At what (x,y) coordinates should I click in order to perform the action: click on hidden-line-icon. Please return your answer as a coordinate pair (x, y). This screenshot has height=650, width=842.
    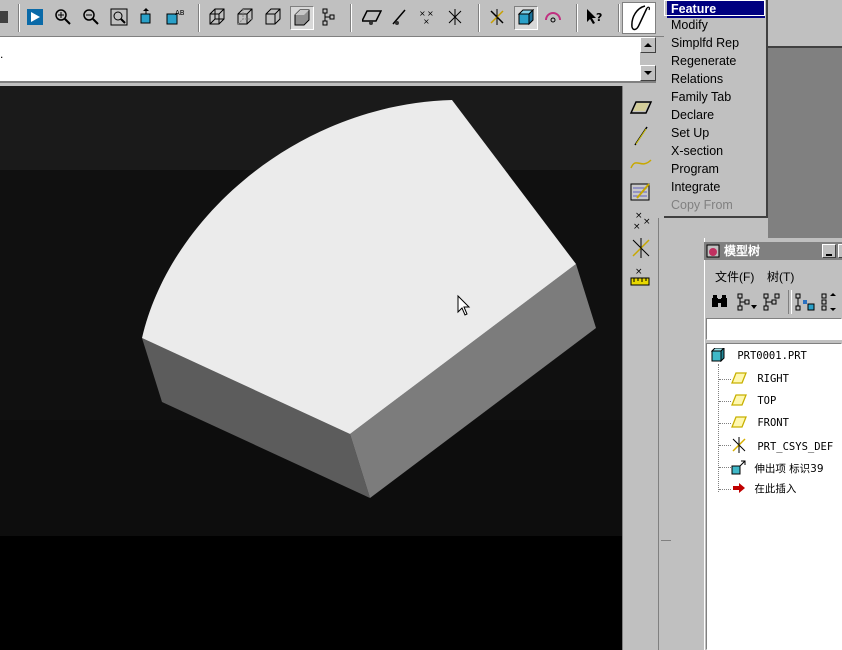
    Looking at the image, I should click on (246, 18).